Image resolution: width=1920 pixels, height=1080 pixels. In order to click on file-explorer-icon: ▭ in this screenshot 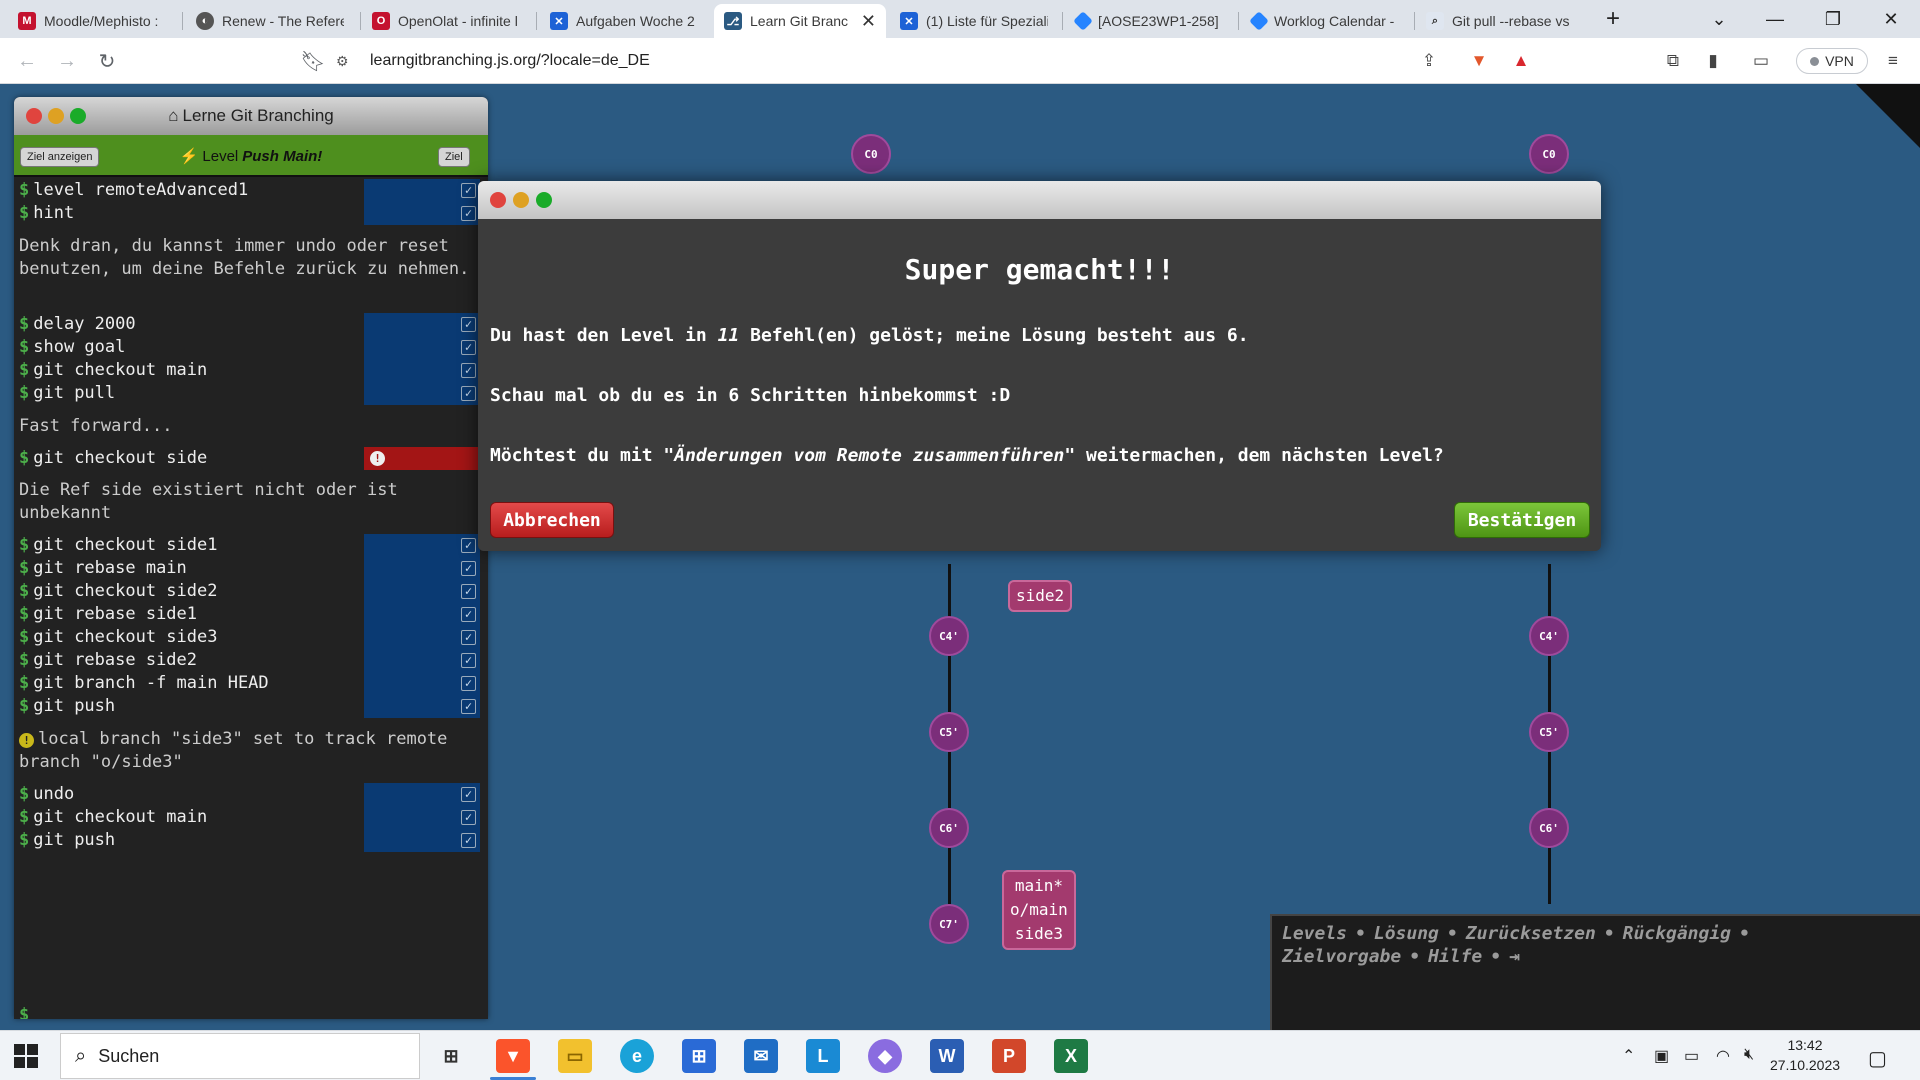, I will do `click(575, 1056)`.